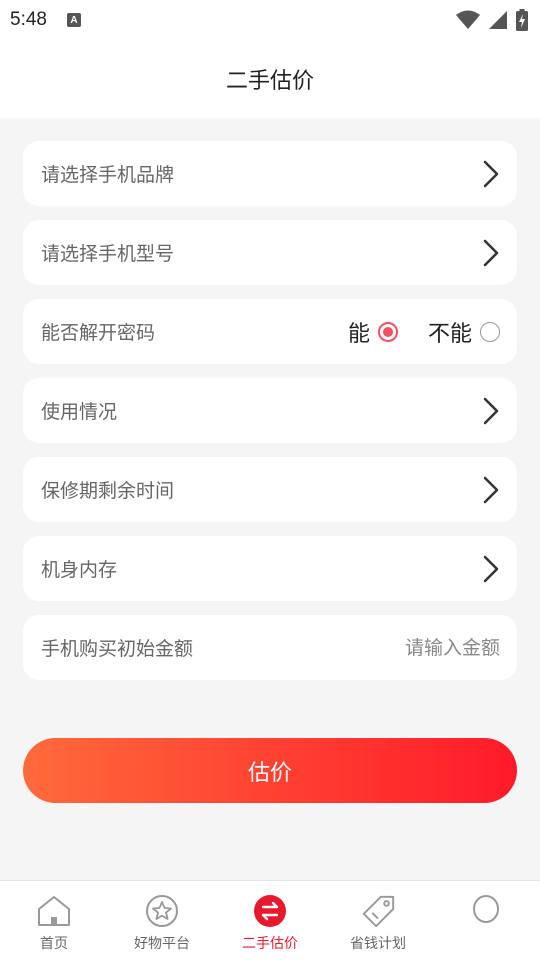 The width and height of the screenshot is (540, 960). What do you see at coordinates (270, 944) in the screenshot?
I see `tab-label: 二手估价` at bounding box center [270, 944].